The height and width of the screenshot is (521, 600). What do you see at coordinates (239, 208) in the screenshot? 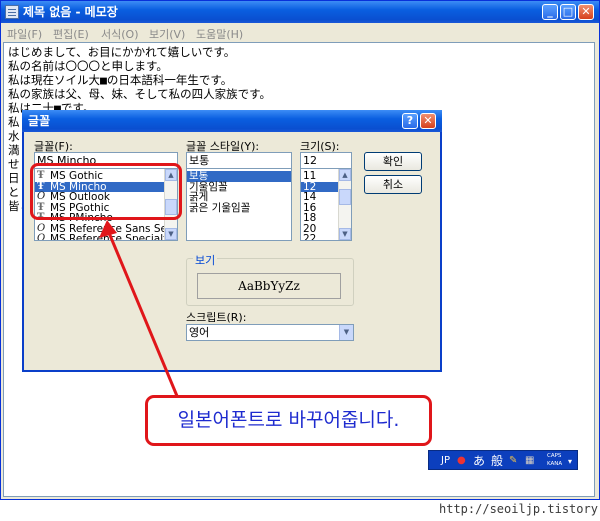
I see `style-list-item: 굵은 기울임꼴` at bounding box center [239, 208].